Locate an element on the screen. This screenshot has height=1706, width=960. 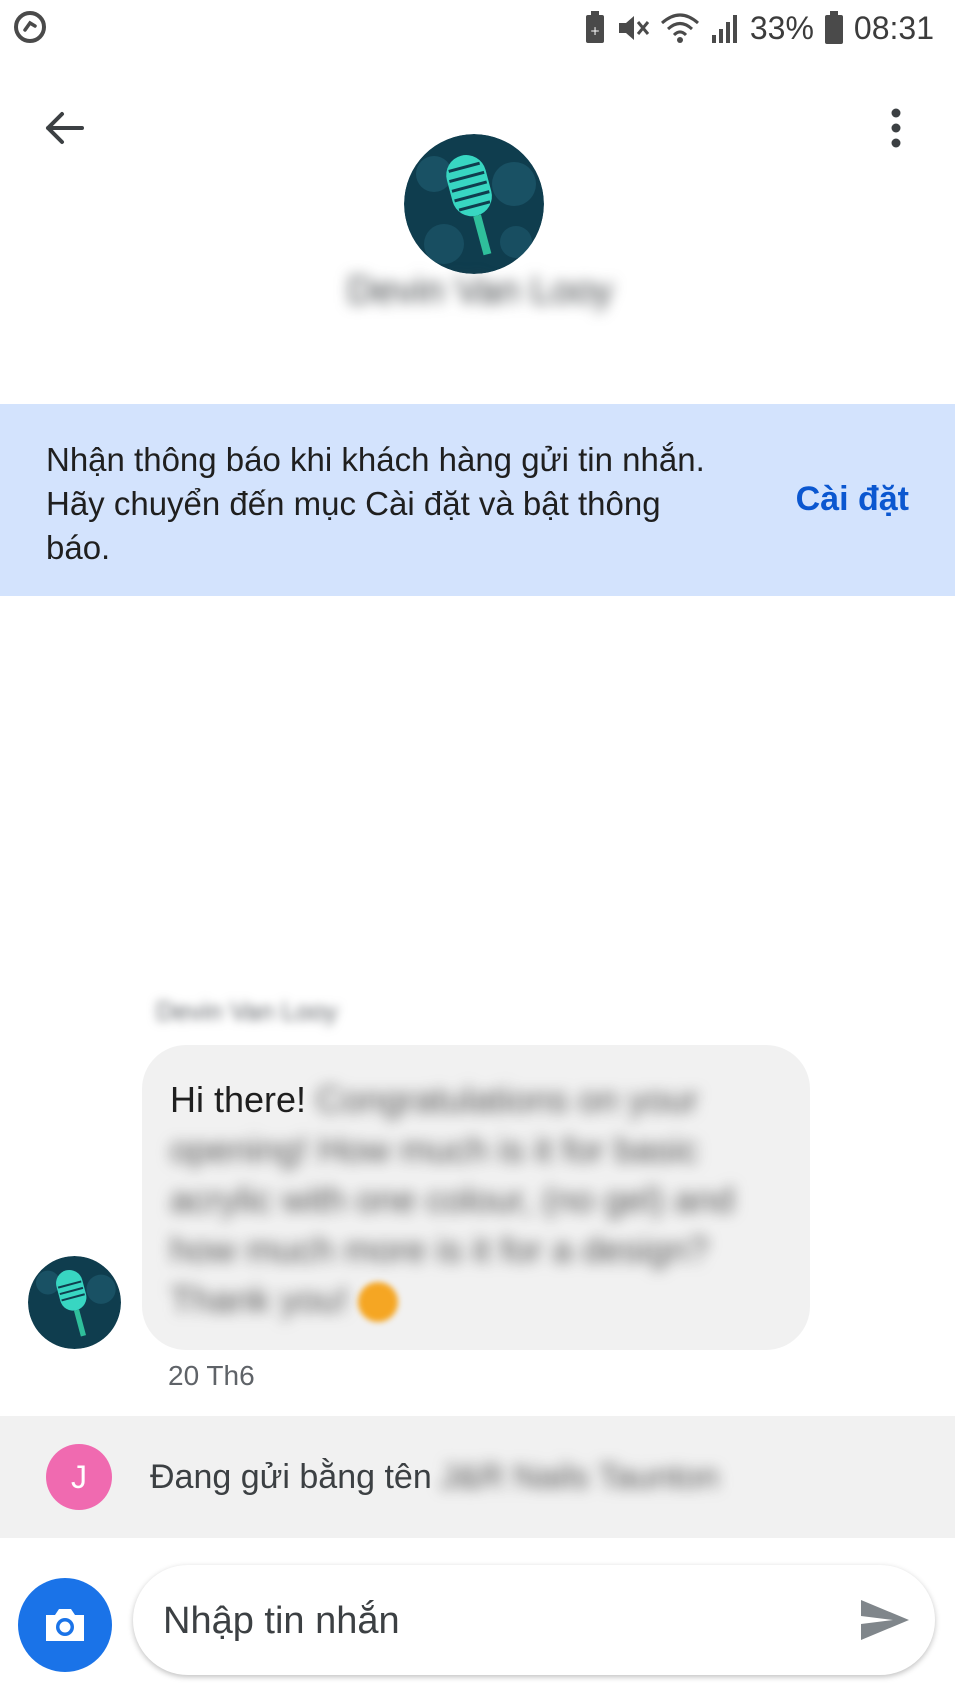
back-button is located at coordinates (64, 128).